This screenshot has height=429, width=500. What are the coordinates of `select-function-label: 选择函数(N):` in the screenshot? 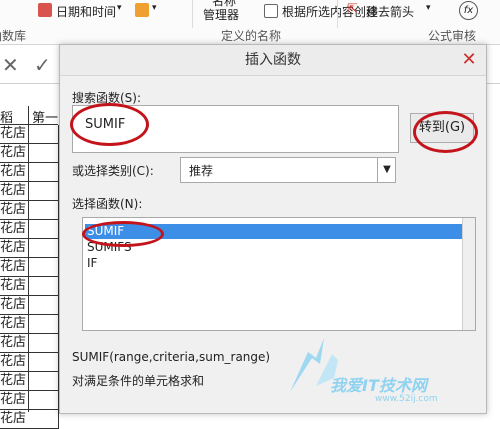 It's located at (107, 204).